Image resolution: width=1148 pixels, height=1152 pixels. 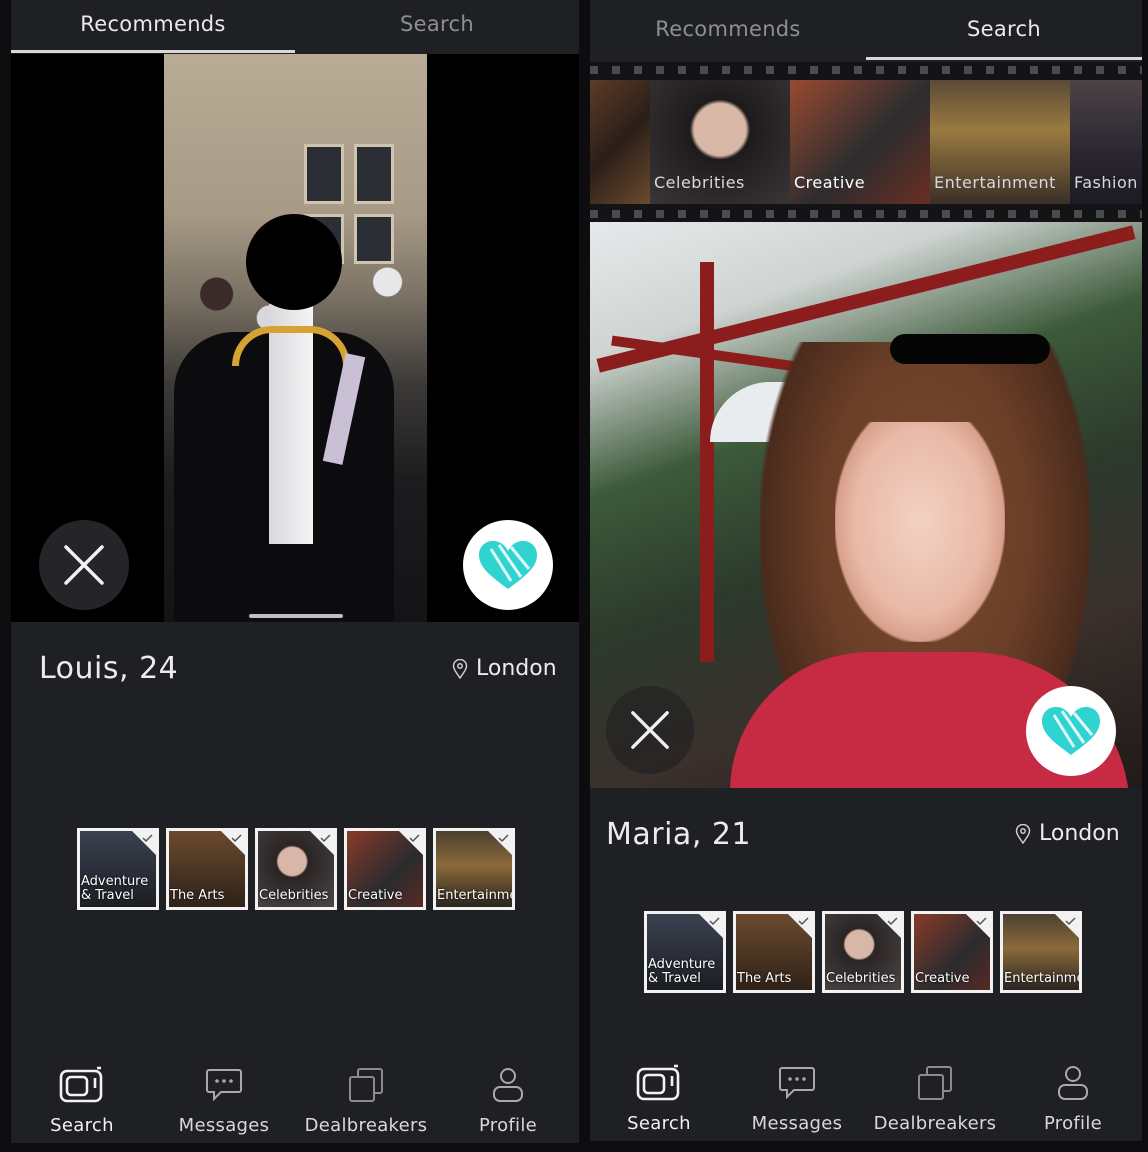 What do you see at coordinates (620, 142) in the screenshot?
I see `category-the-arts` at bounding box center [620, 142].